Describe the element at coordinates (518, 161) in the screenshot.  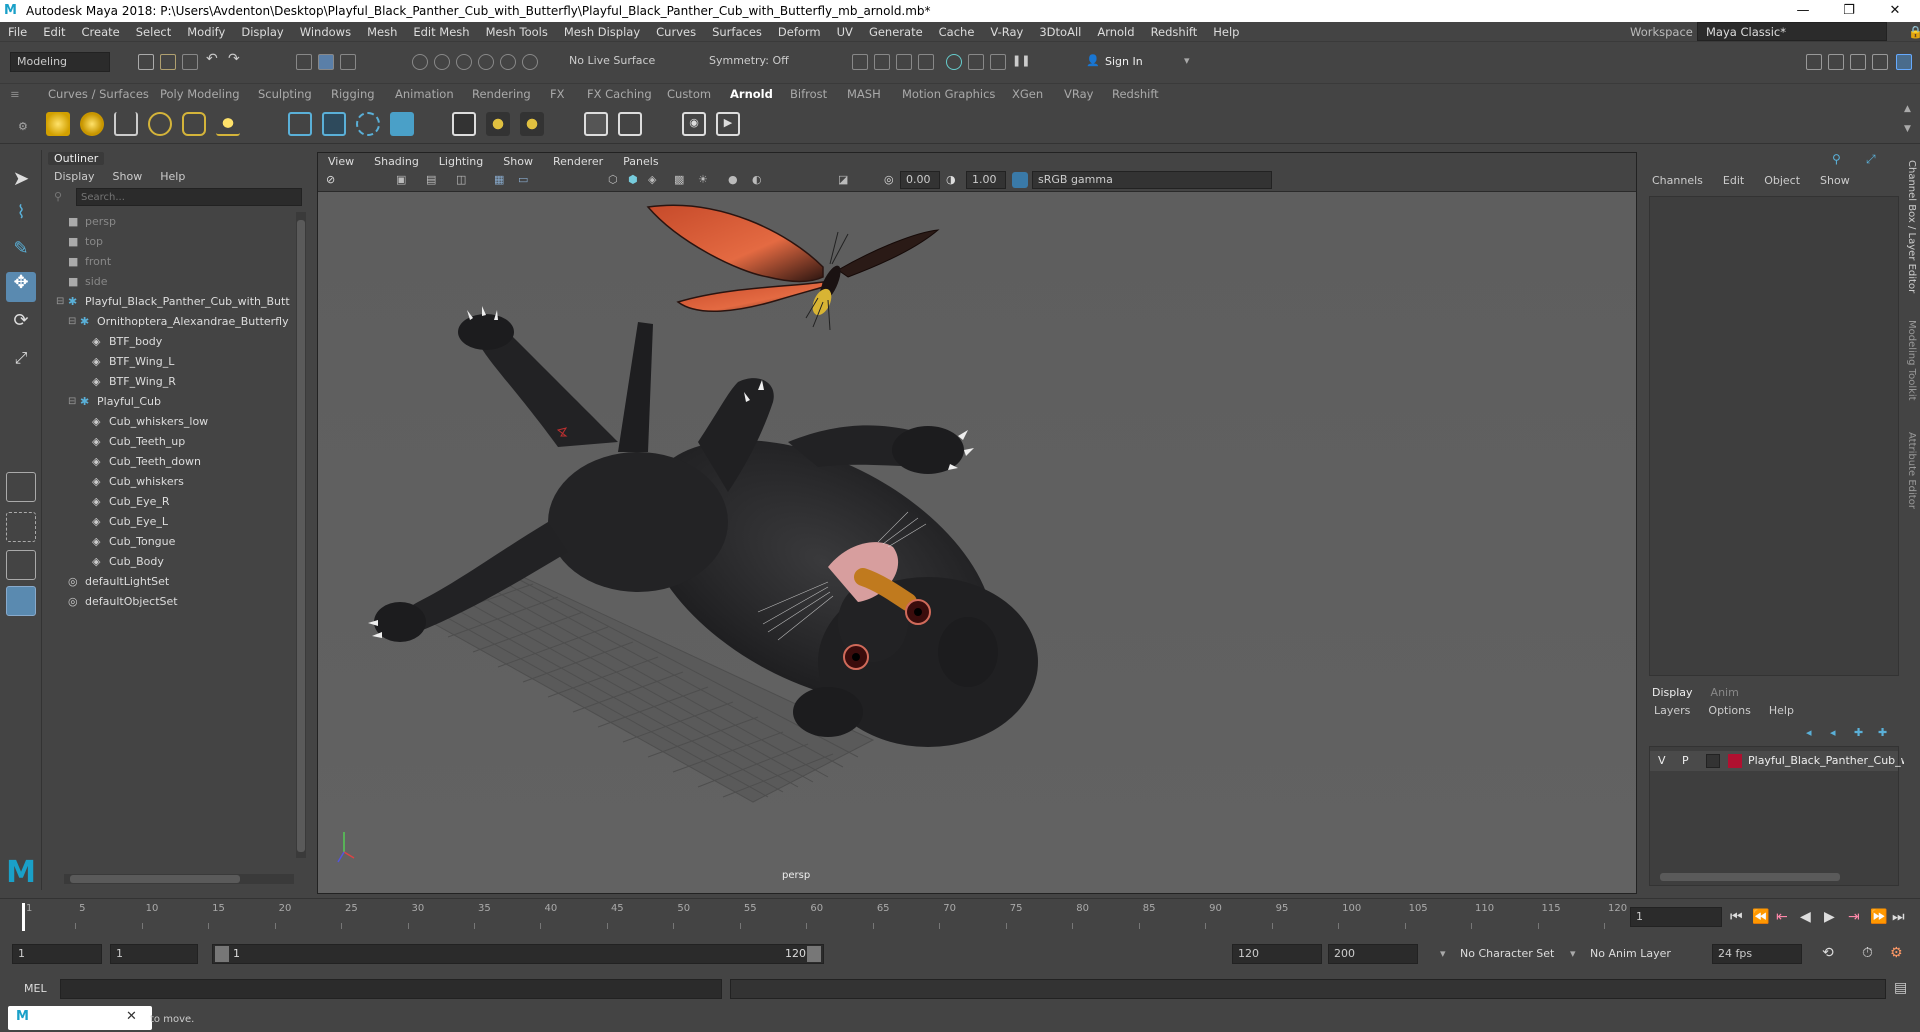
I see `viewport-menu-show: Show` at that location.